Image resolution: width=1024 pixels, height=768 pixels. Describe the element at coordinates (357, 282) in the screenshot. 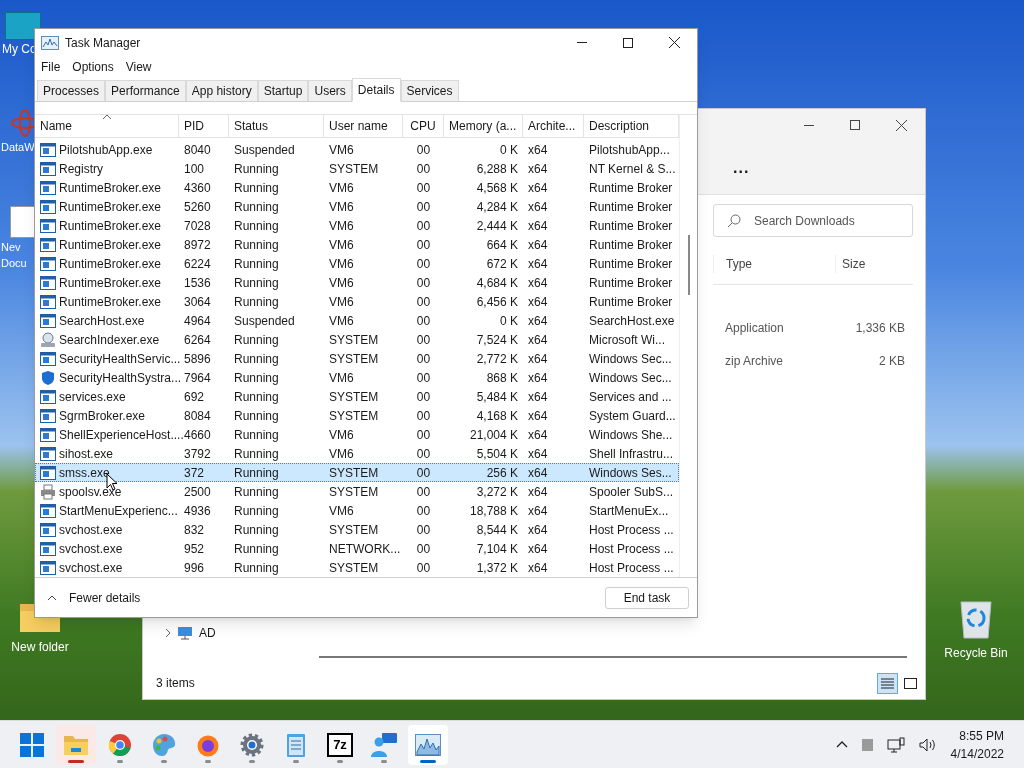

I see `process-row: RuntimeBroker.exe 1536 Running VM6 00 4,684 K x64 Runtime Broker` at that location.